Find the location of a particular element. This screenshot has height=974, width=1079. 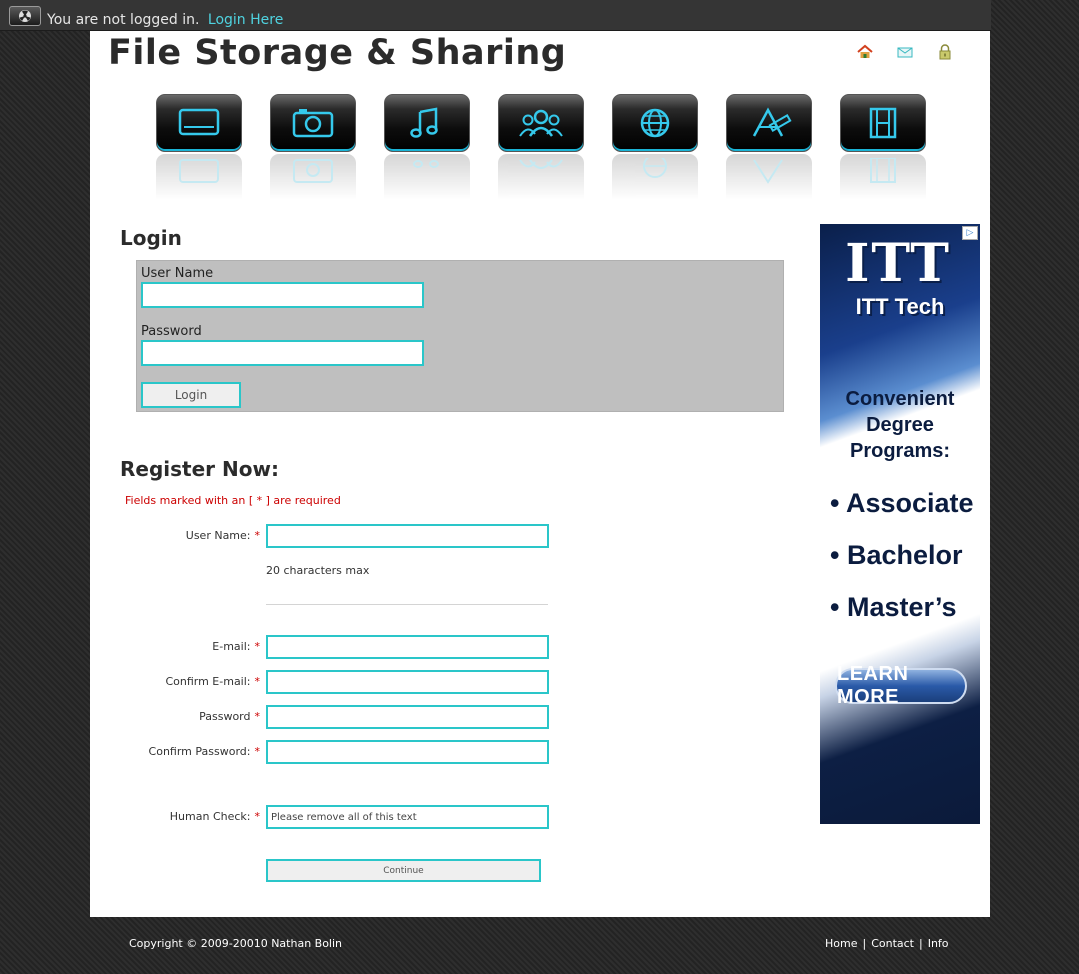

reg-confirm-email-label: Confirm E-mail: * is located at coordinates (175, 681).